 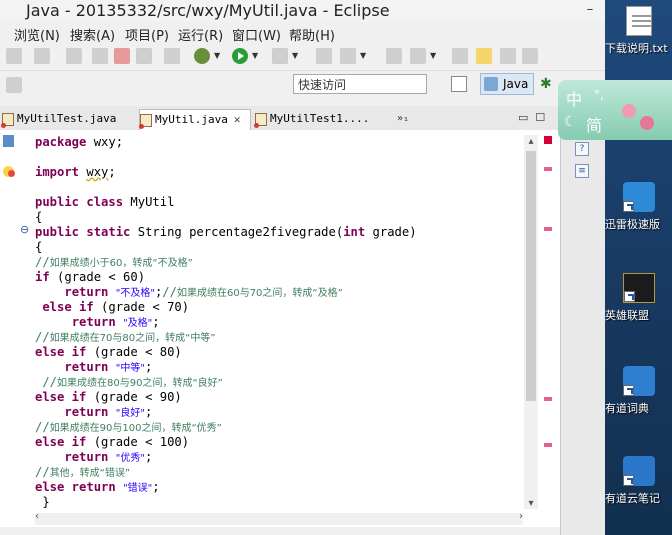 What do you see at coordinates (226, 277) in the screenshot?
I see `code-line: if (grade < 60)` at bounding box center [226, 277].